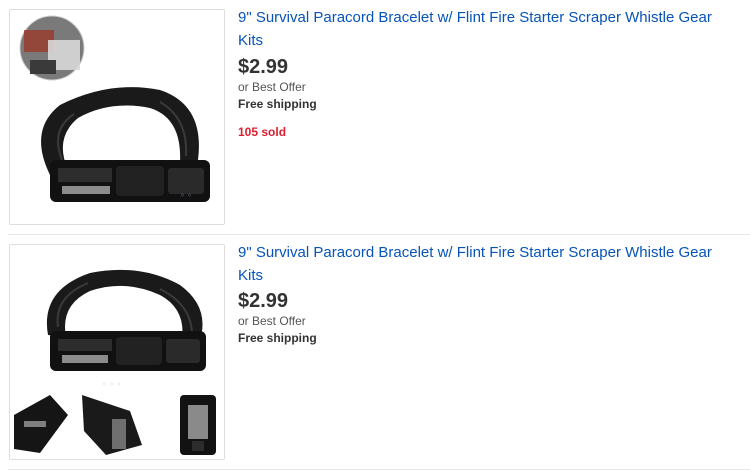  What do you see at coordinates (262, 132) in the screenshot?
I see `sold-count: 105 sold` at bounding box center [262, 132].